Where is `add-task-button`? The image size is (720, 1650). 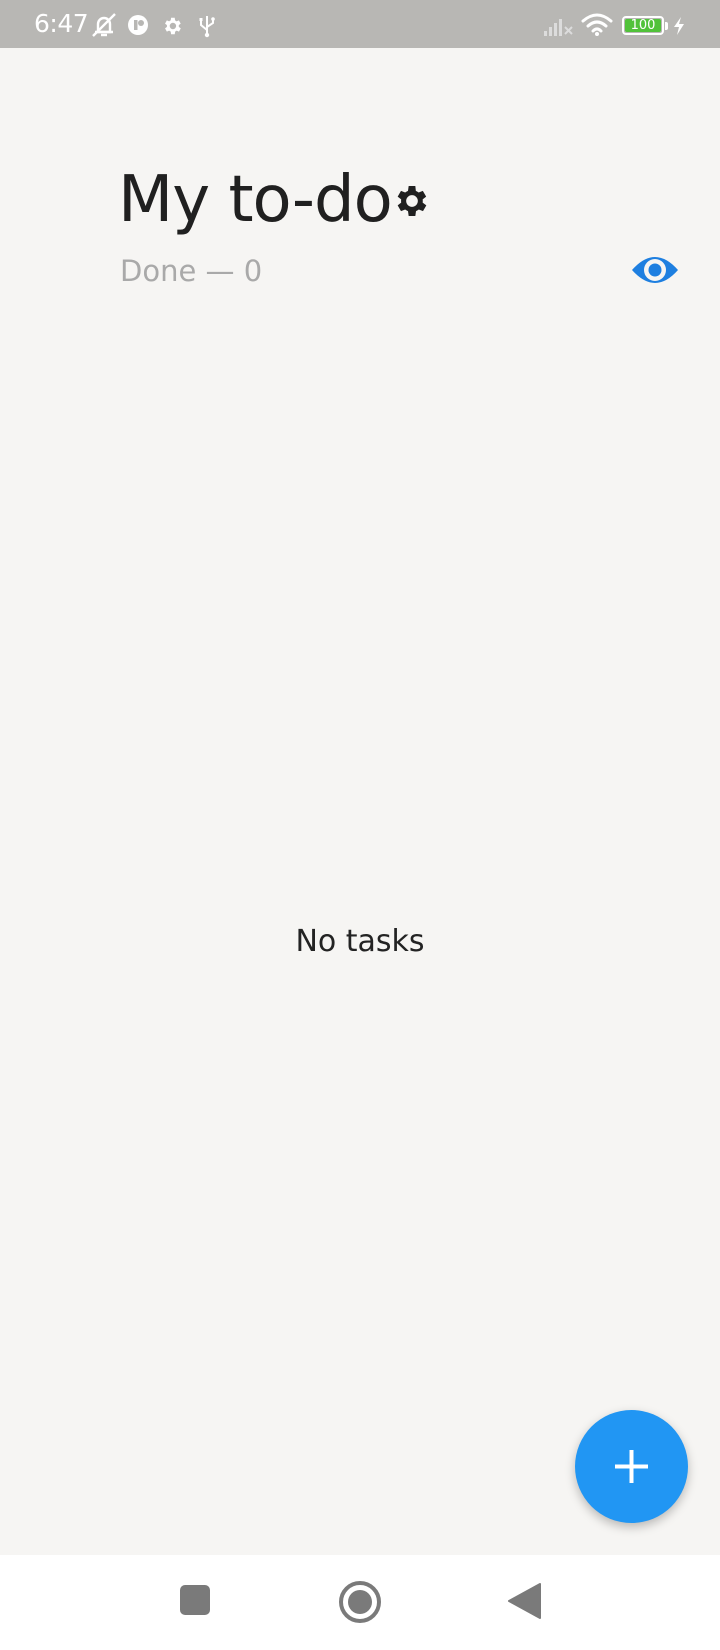
add-task-button is located at coordinates (631, 1466).